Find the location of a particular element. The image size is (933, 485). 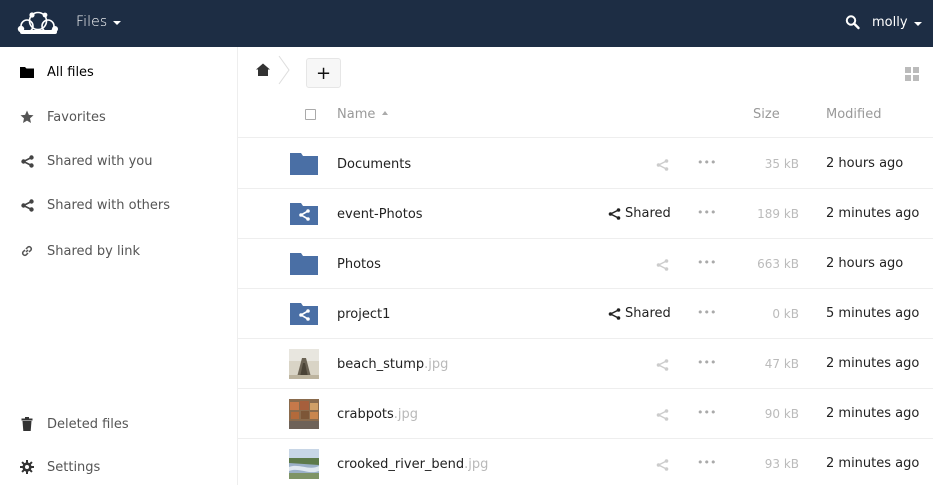

file-size: 663 kB is located at coordinates (778, 264).